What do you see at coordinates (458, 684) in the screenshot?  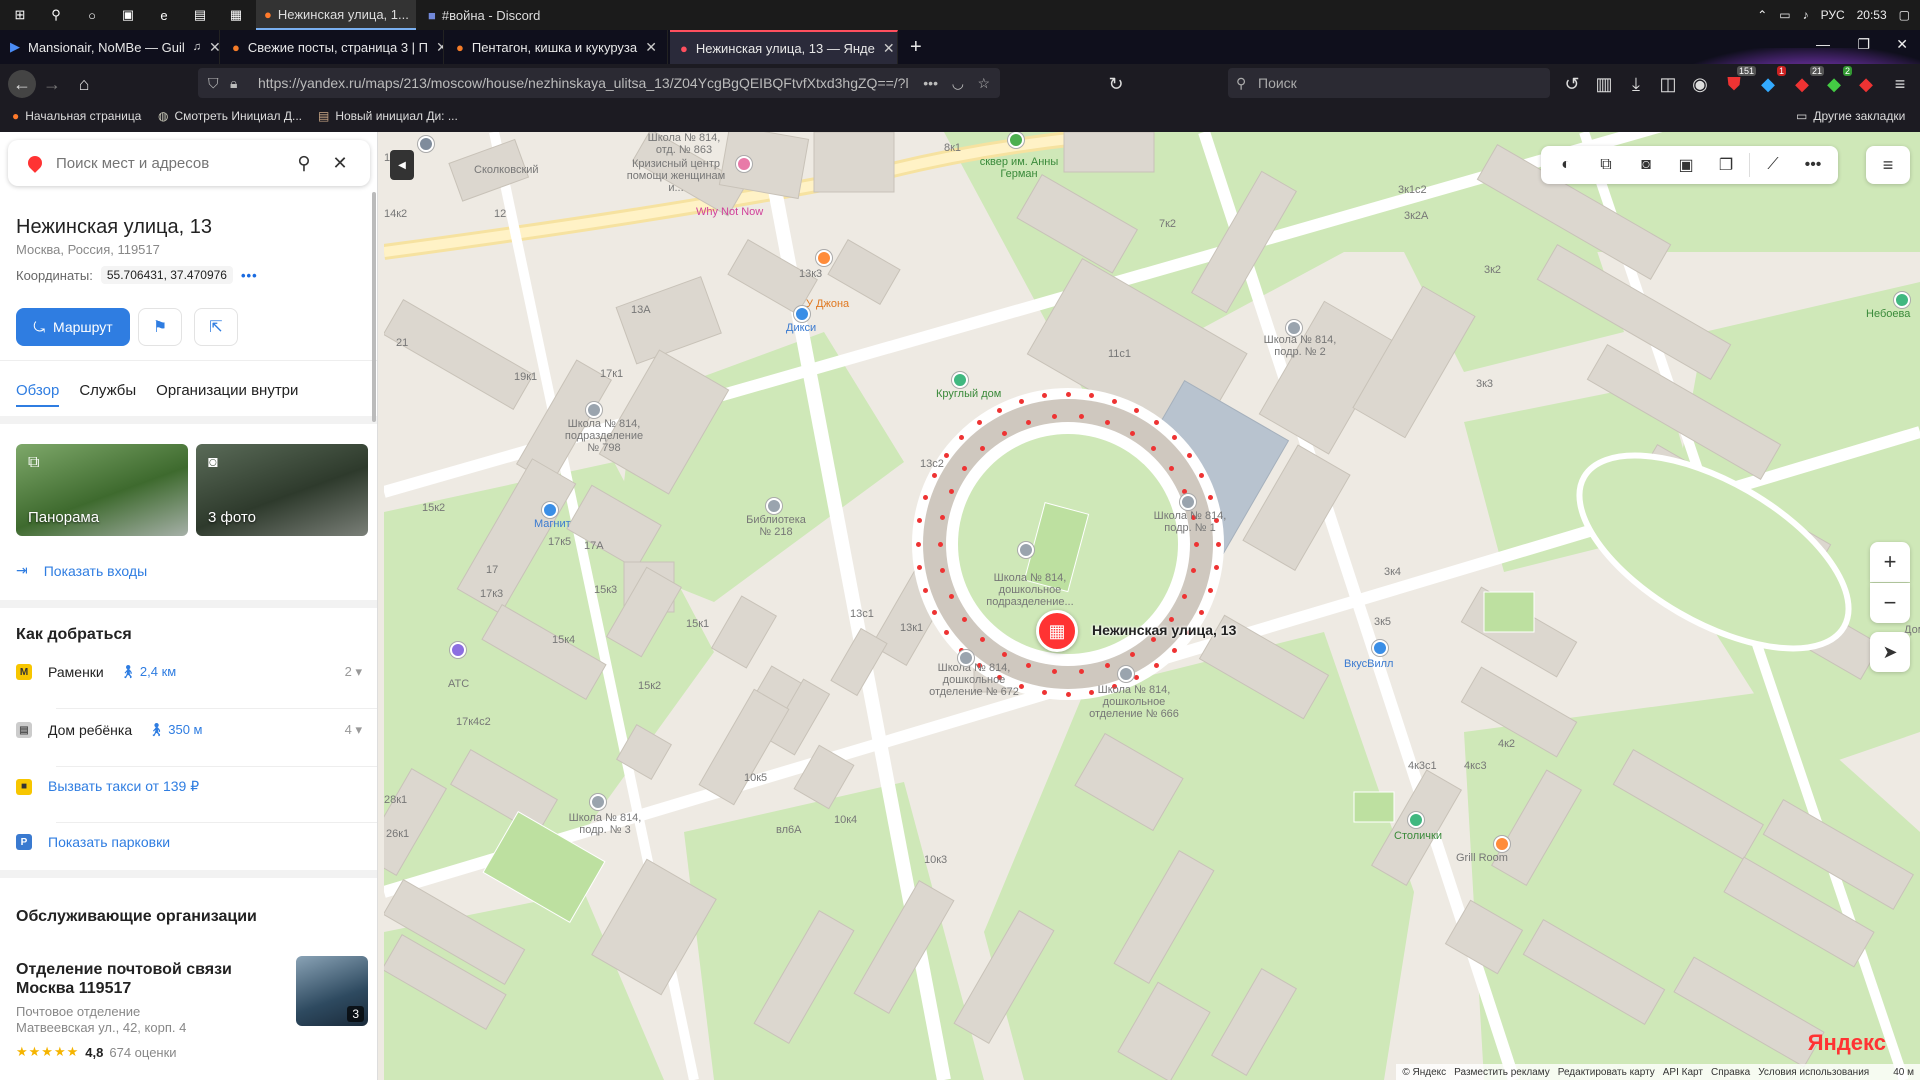 I see `poi-label: АТС` at bounding box center [458, 684].